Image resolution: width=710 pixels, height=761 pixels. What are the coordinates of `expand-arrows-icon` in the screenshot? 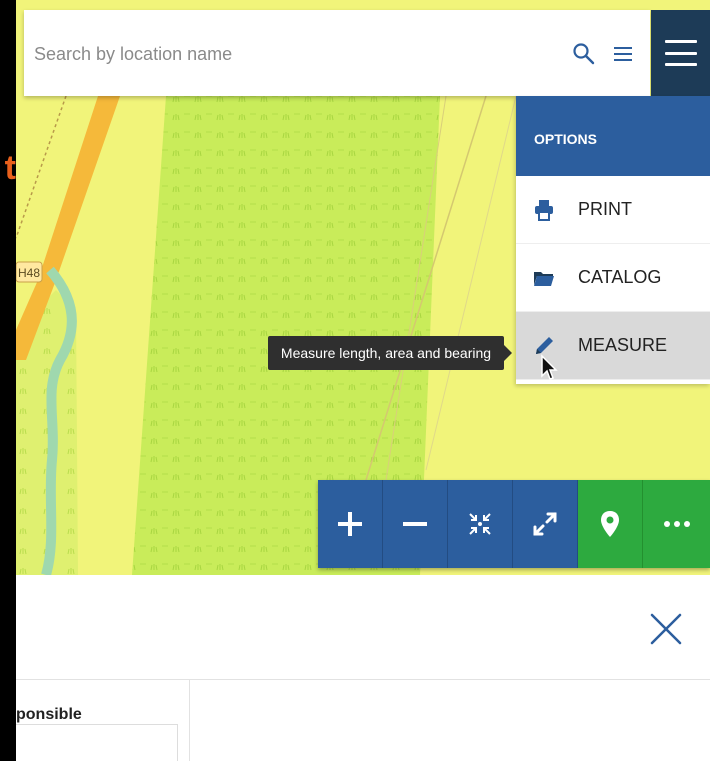 It's located at (545, 524).